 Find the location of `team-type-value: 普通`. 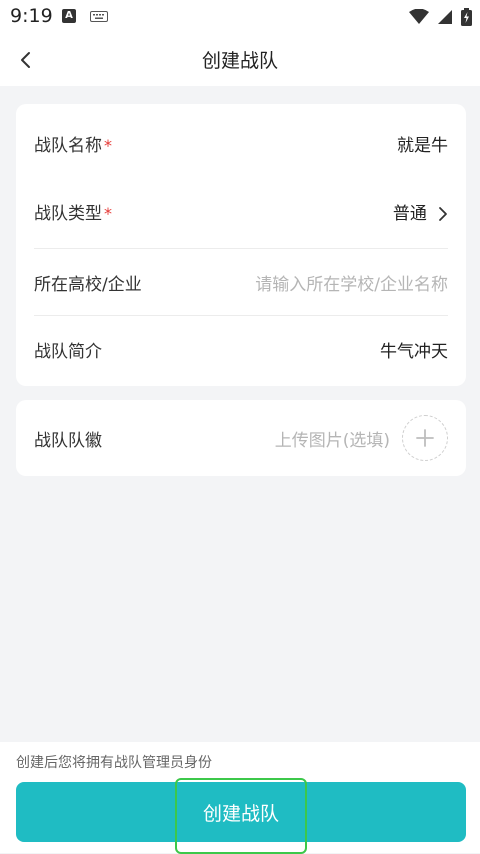

team-type-value: 普通 is located at coordinates (409, 213).